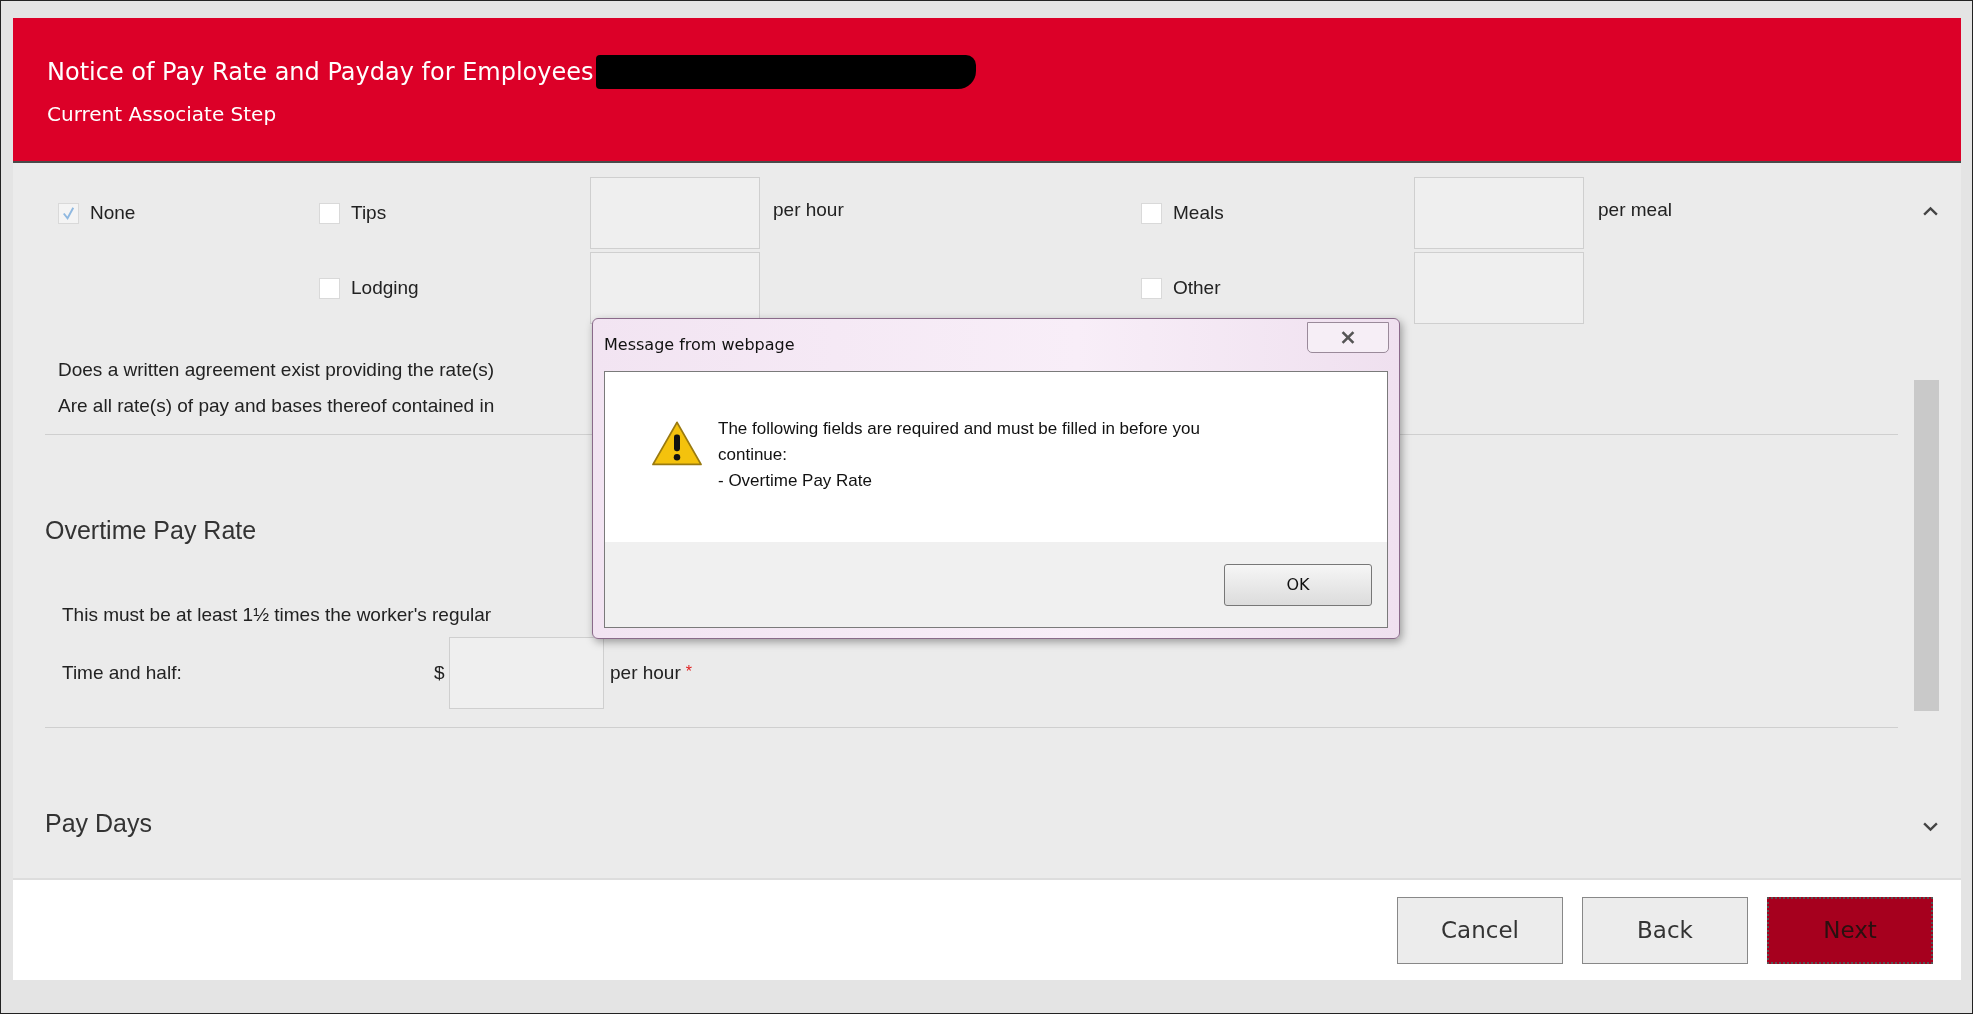  I want to click on question-text: Does a written agreement exist providing the rate(s), so click(277, 370).